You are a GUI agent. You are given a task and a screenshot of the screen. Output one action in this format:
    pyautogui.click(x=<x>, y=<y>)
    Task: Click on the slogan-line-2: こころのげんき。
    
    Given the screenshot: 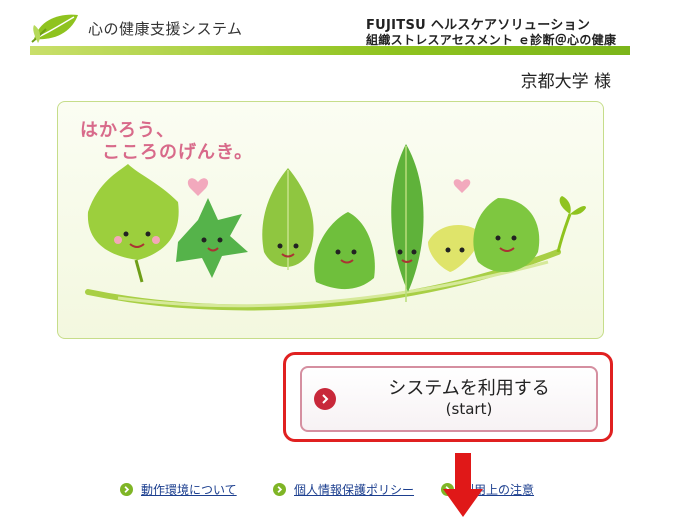 What is the action you would take?
    pyautogui.click(x=178, y=152)
    